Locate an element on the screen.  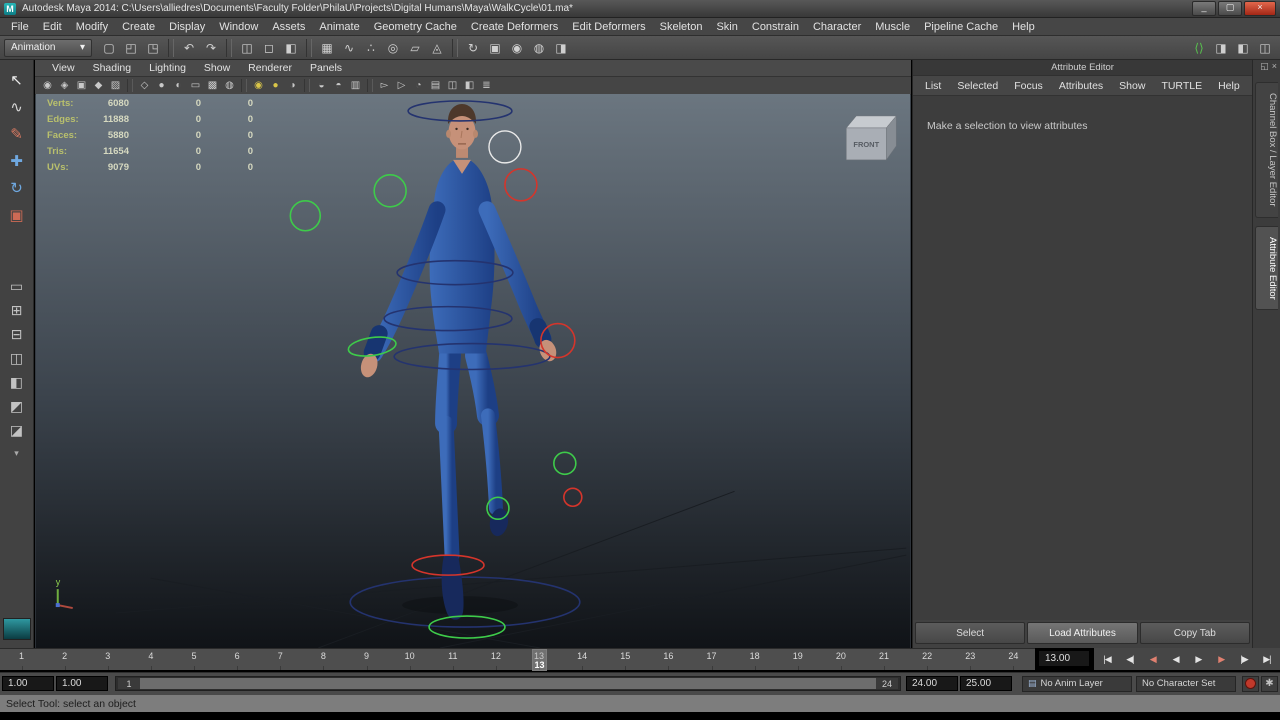
ae-menu-turtle: TURTLE is located at coordinates (1181, 86).